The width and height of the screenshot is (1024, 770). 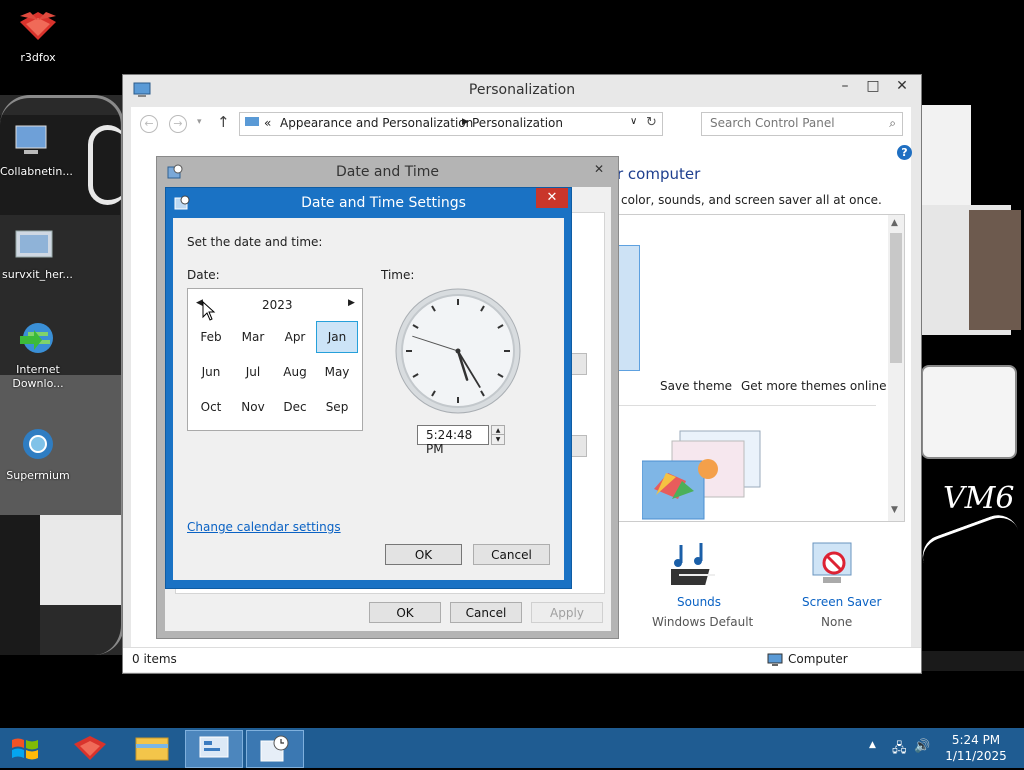 What do you see at coordinates (772, 123) in the screenshot?
I see `search-input: Search Control Panel` at bounding box center [772, 123].